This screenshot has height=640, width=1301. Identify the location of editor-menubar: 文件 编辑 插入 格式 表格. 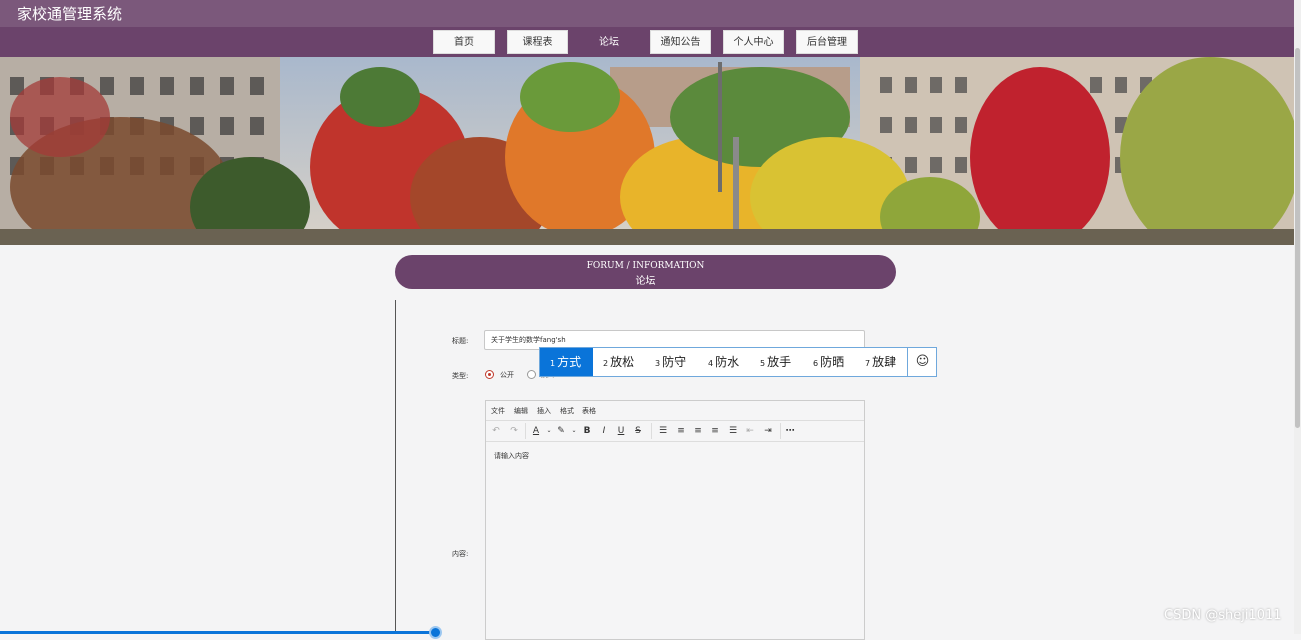
(675, 411).